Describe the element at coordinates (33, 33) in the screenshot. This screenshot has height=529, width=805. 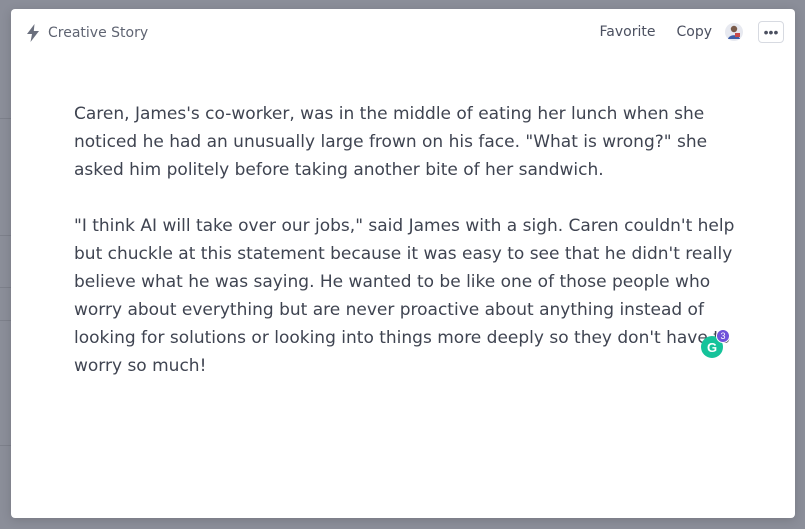
I see `bolt-icon` at that location.